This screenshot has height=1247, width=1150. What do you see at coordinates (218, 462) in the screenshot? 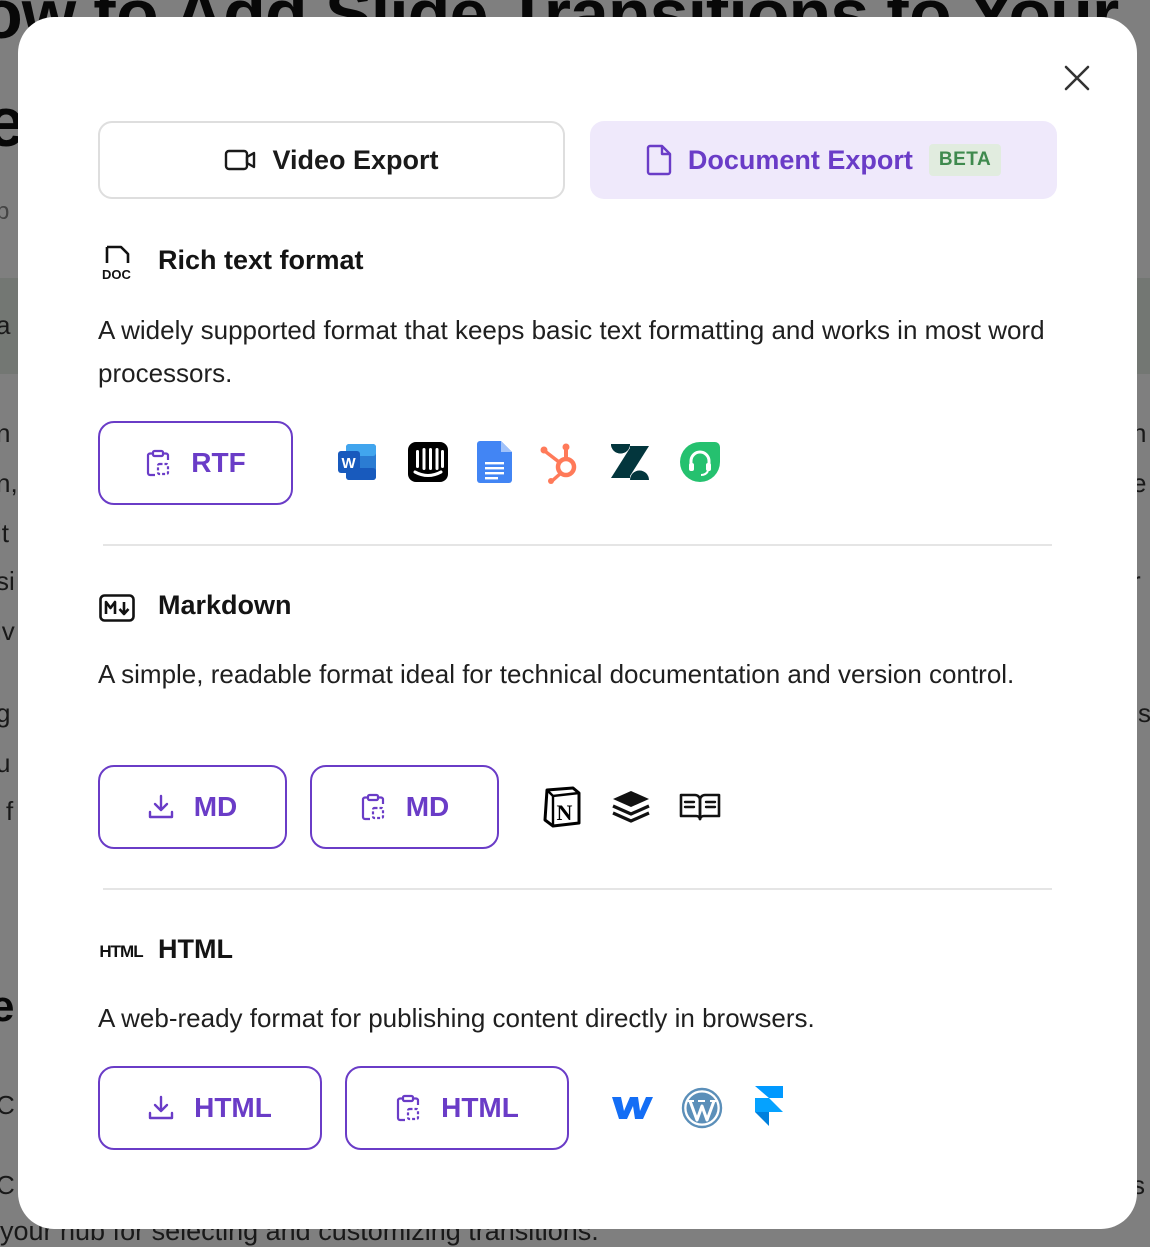
I see `copy-rtf-label: RTF` at bounding box center [218, 462].